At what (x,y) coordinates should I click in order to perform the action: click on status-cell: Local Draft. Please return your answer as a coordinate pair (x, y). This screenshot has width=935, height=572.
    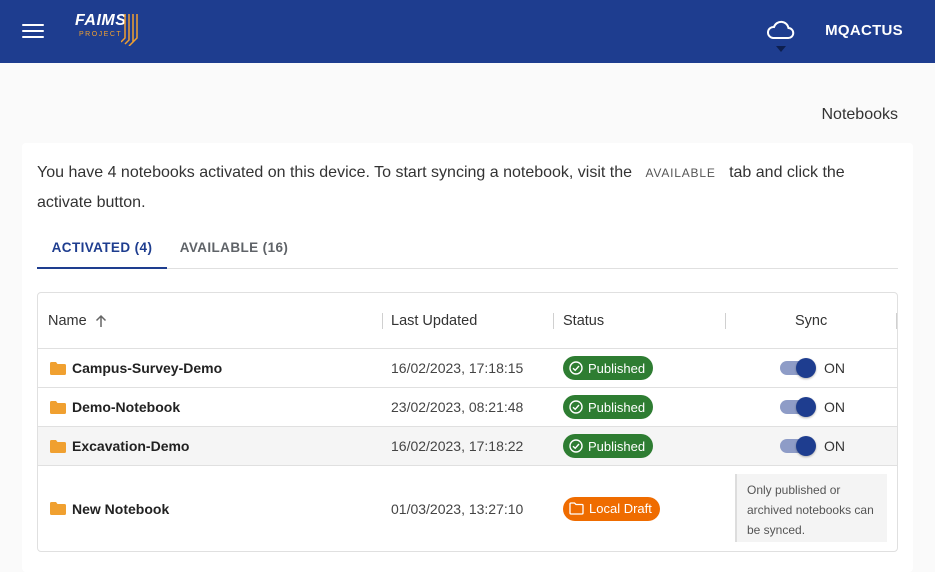
    Looking at the image, I should click on (611, 508).